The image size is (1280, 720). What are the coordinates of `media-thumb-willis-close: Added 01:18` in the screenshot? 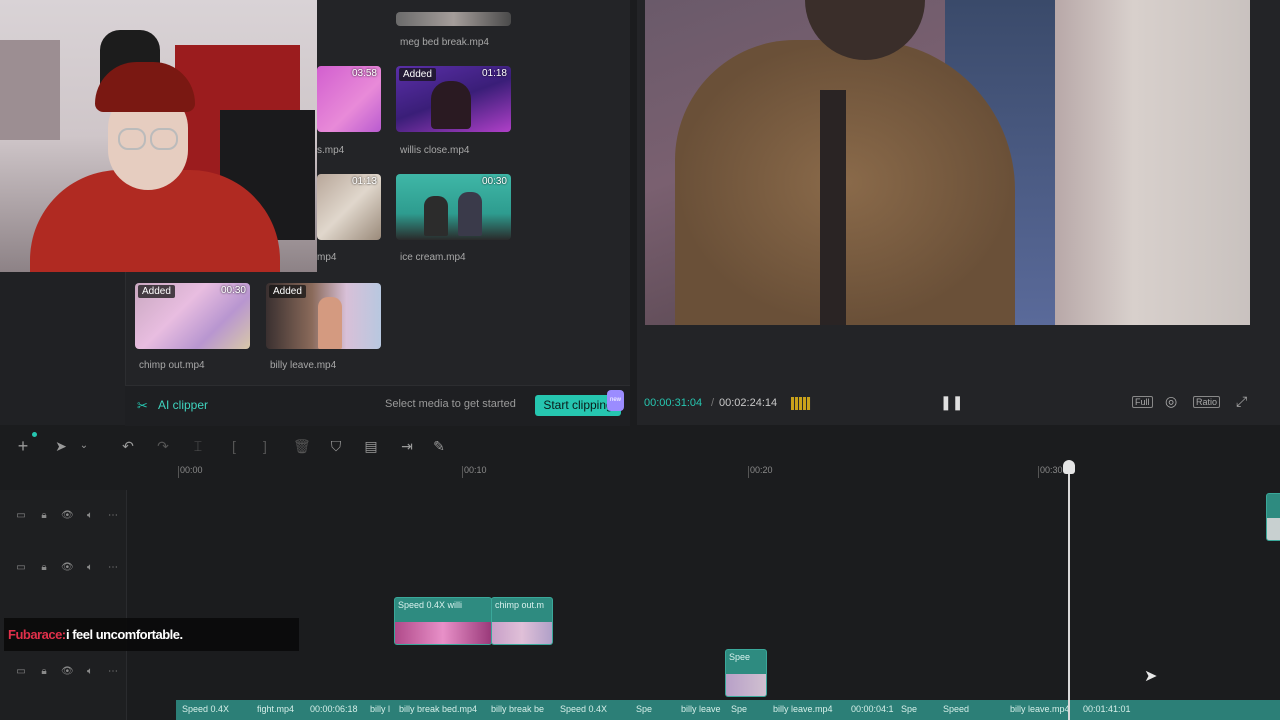 It's located at (453, 99).